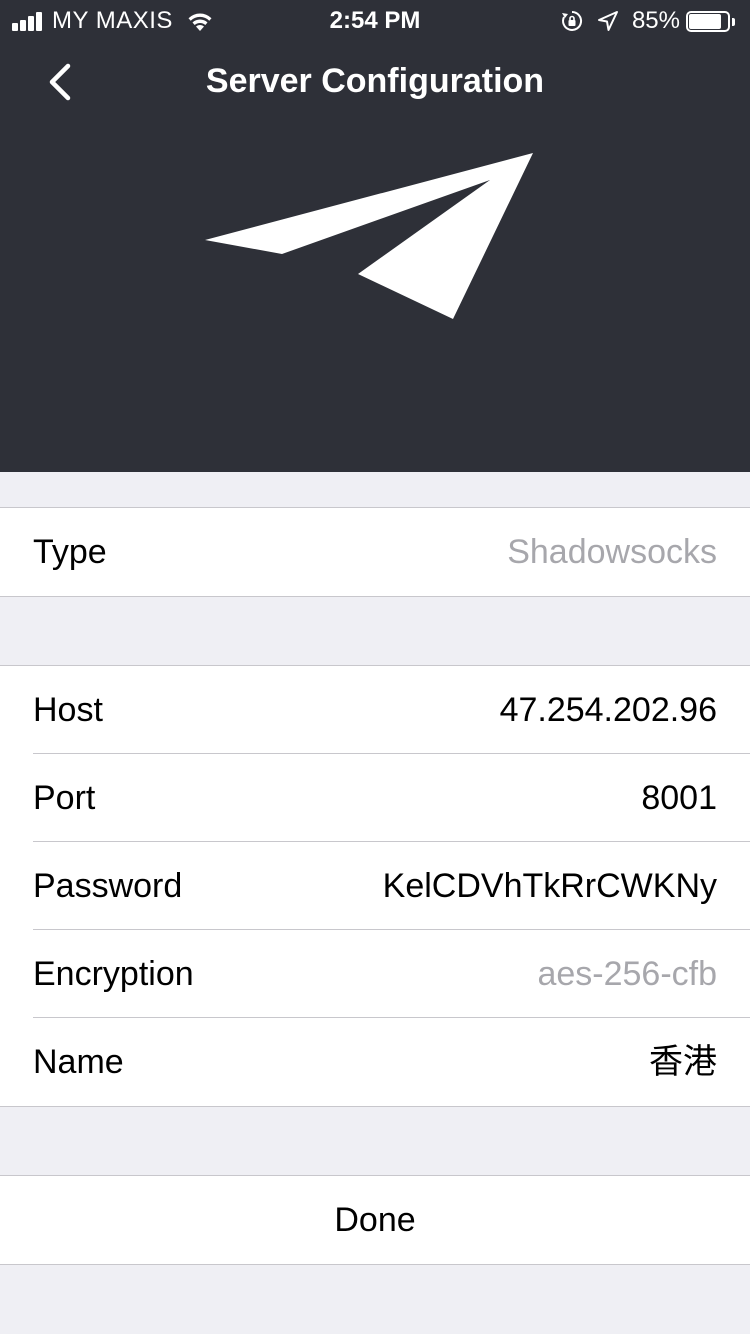 The image size is (750, 1334). I want to click on port-row: Port 8001, so click(375, 798).